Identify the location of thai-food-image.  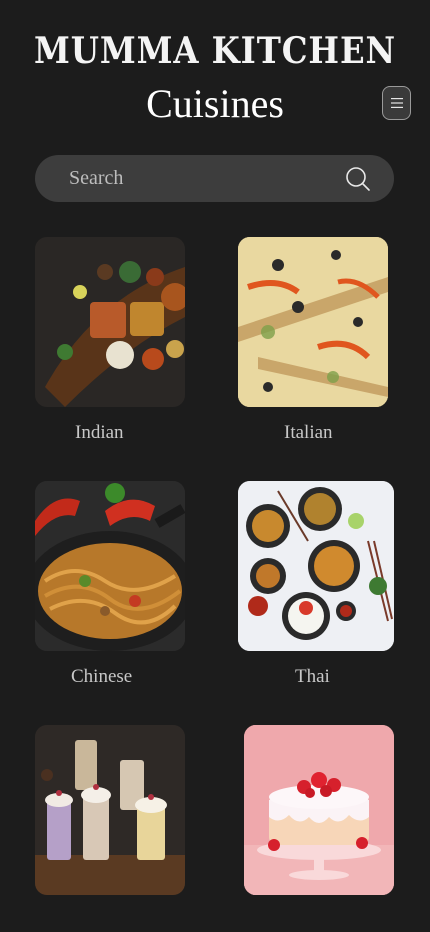
(316, 566).